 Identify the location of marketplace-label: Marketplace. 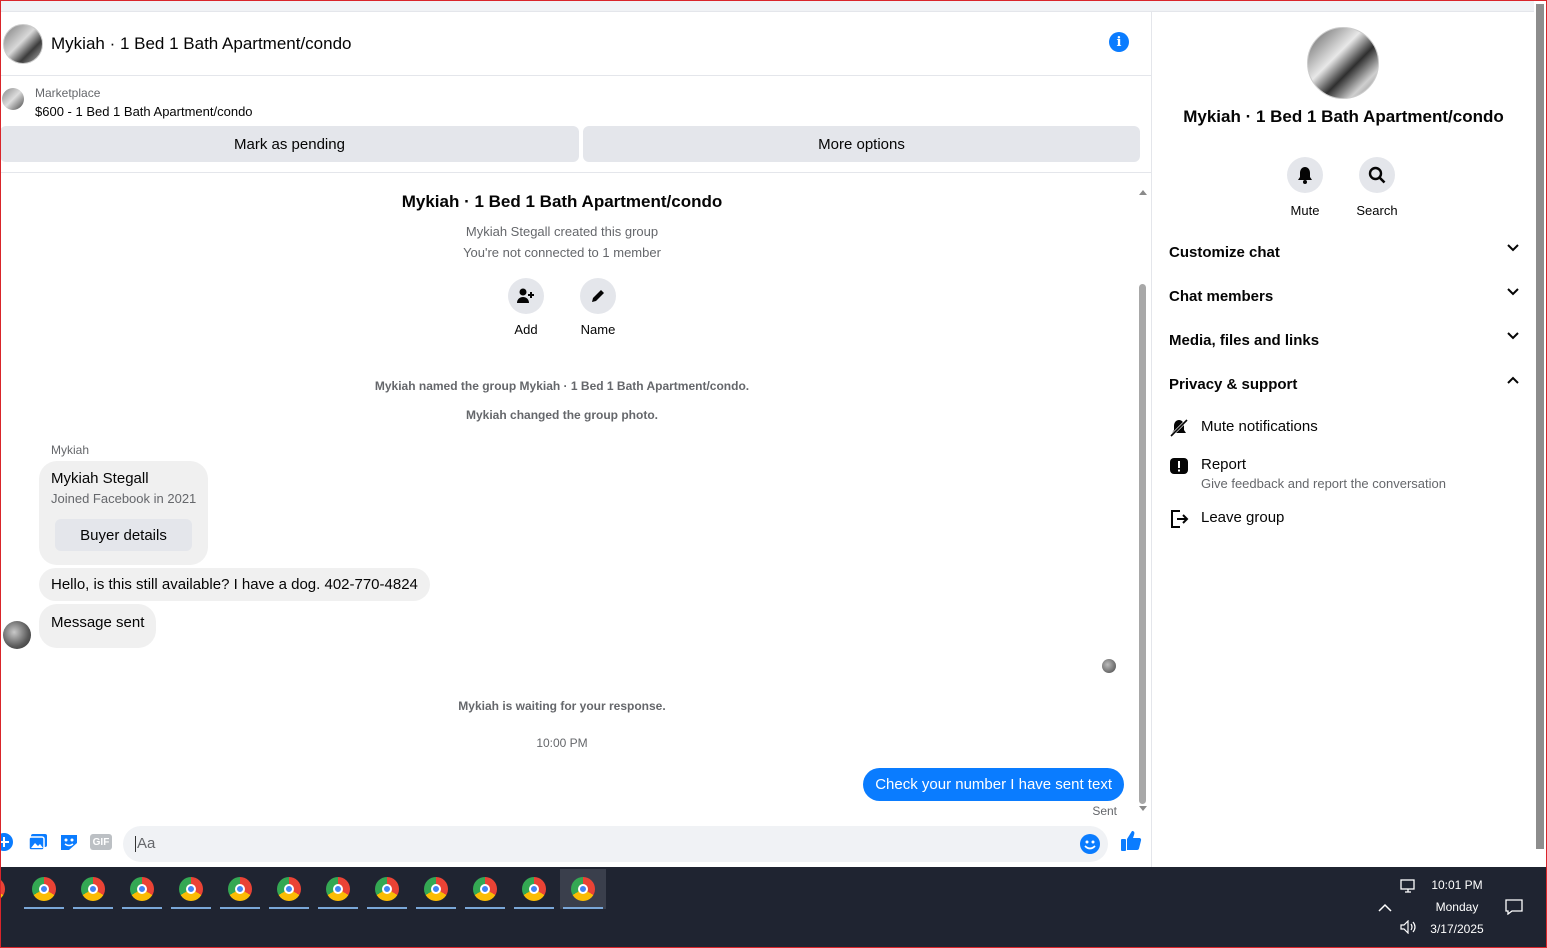
(68, 93).